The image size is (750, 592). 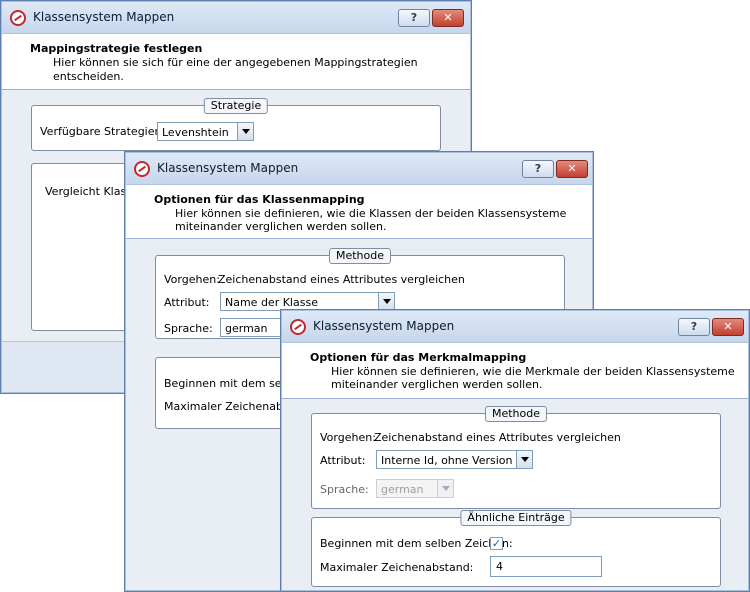 I want to click on max-distance-label: Maximaler Zeichenabstand:, so click(x=397, y=567).